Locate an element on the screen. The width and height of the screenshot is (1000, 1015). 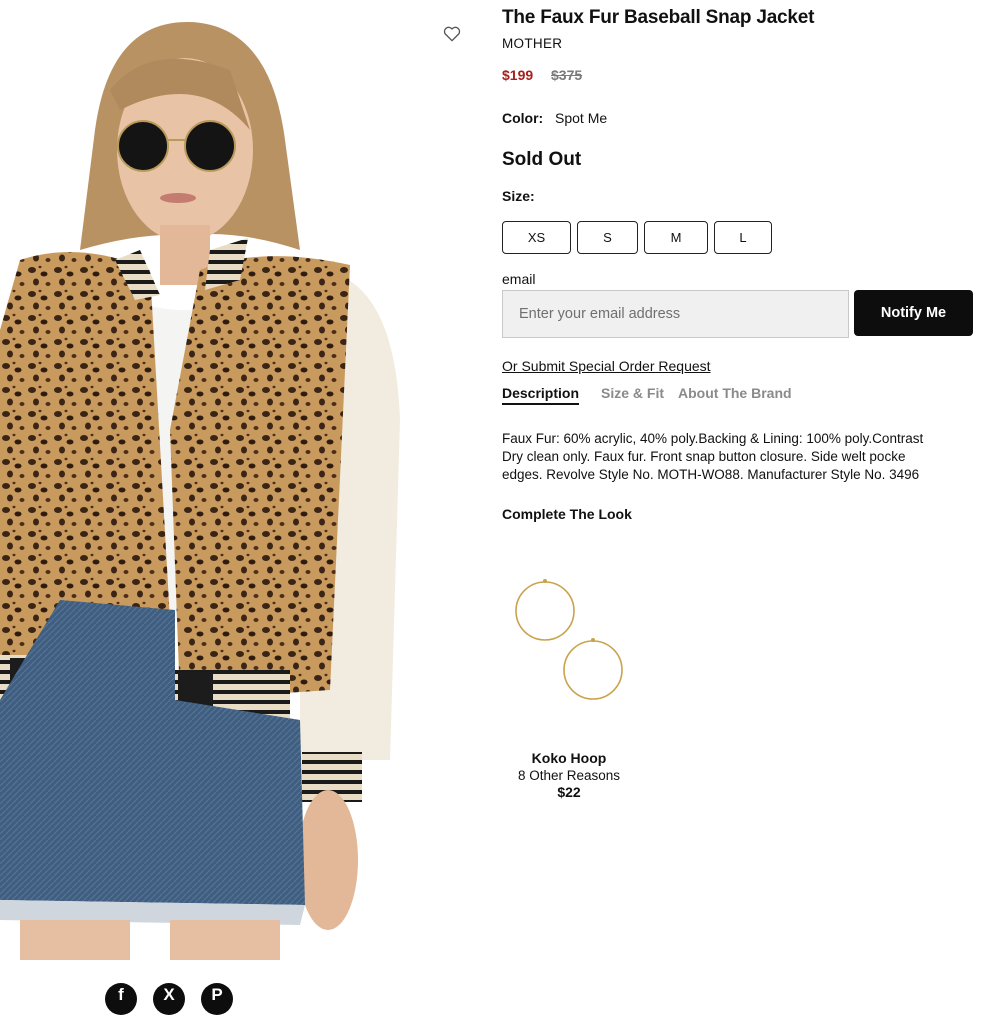
x-glyph: X is located at coordinates (169, 994).